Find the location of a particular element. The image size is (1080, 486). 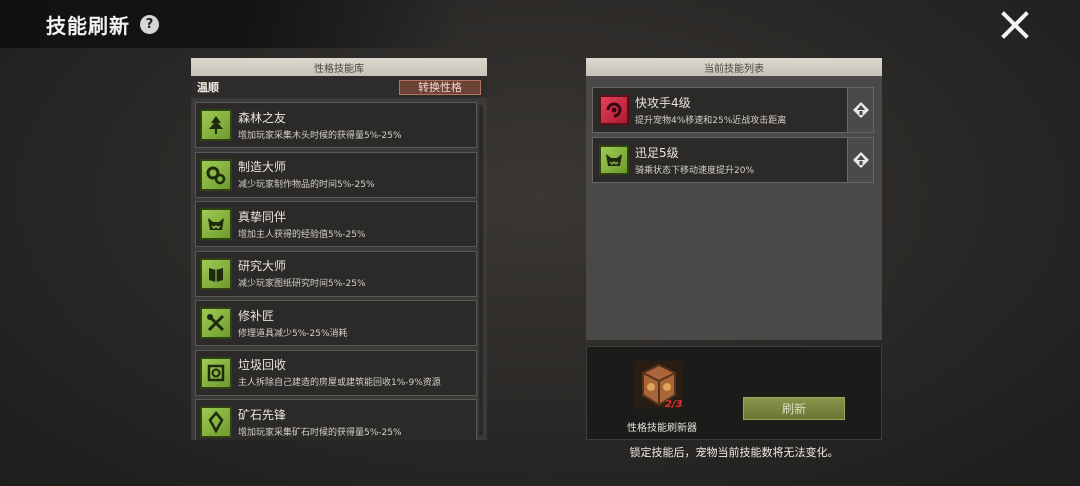

skill-desc: 提升宠物4%移速和25%近战攻击距离 is located at coordinates (711, 120).